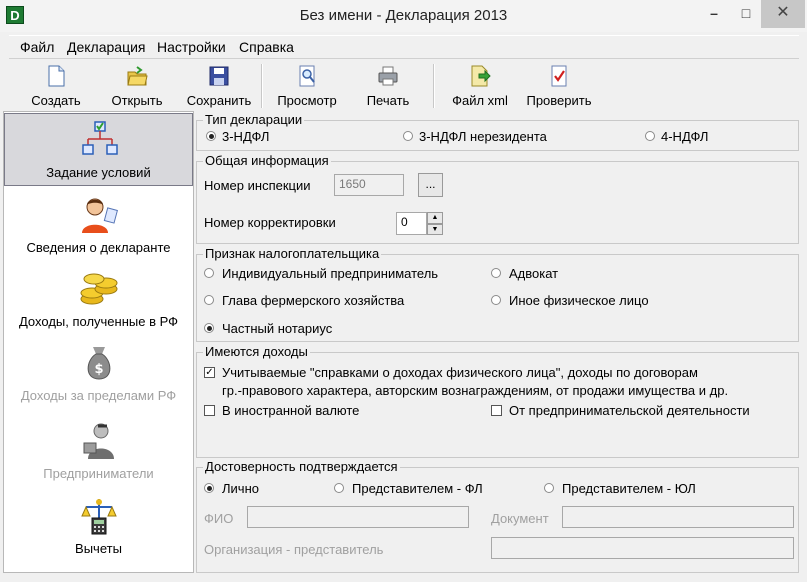  What do you see at coordinates (481, 76) in the screenshot?
I see `xml-file-icon` at bounding box center [481, 76].